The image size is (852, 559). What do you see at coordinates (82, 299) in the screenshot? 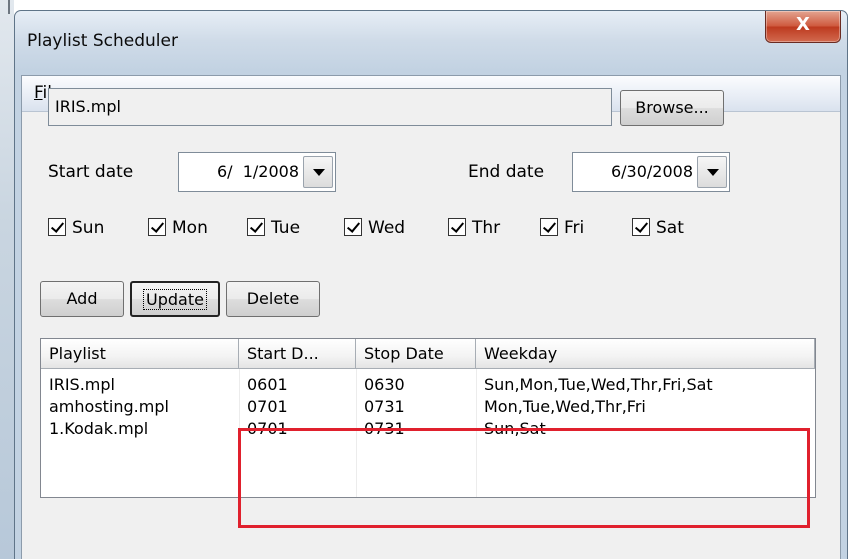
I see `add-button: Add` at bounding box center [82, 299].